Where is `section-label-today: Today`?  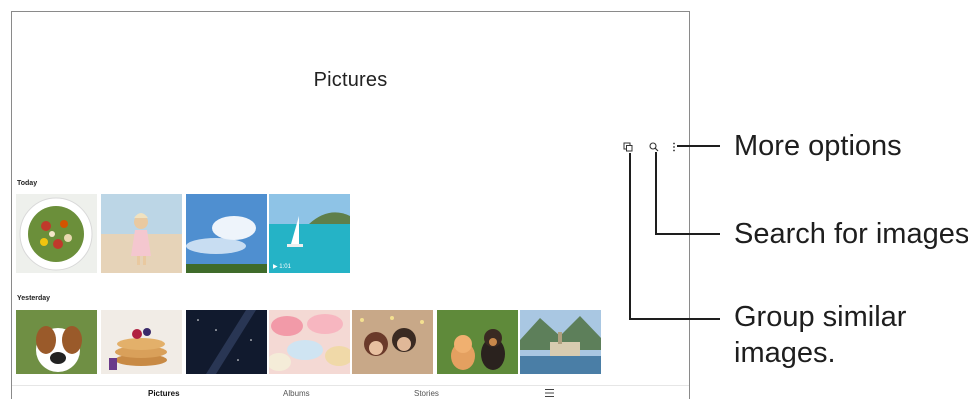 section-label-today: Today is located at coordinates (27, 183).